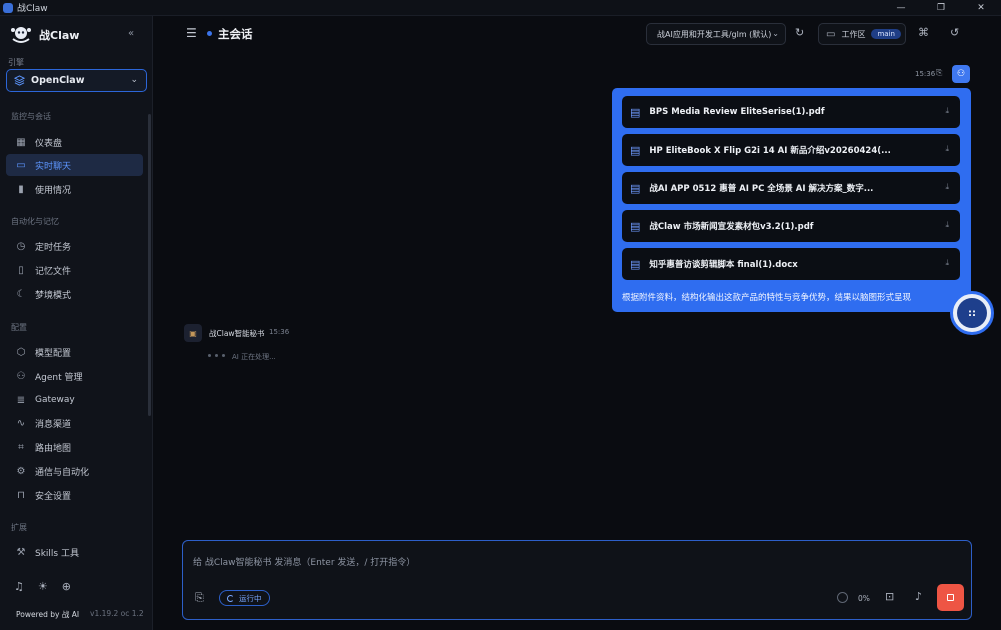 The image size is (1001, 630). I want to click on engine-select: OpenClaw ⌄, so click(76, 80).